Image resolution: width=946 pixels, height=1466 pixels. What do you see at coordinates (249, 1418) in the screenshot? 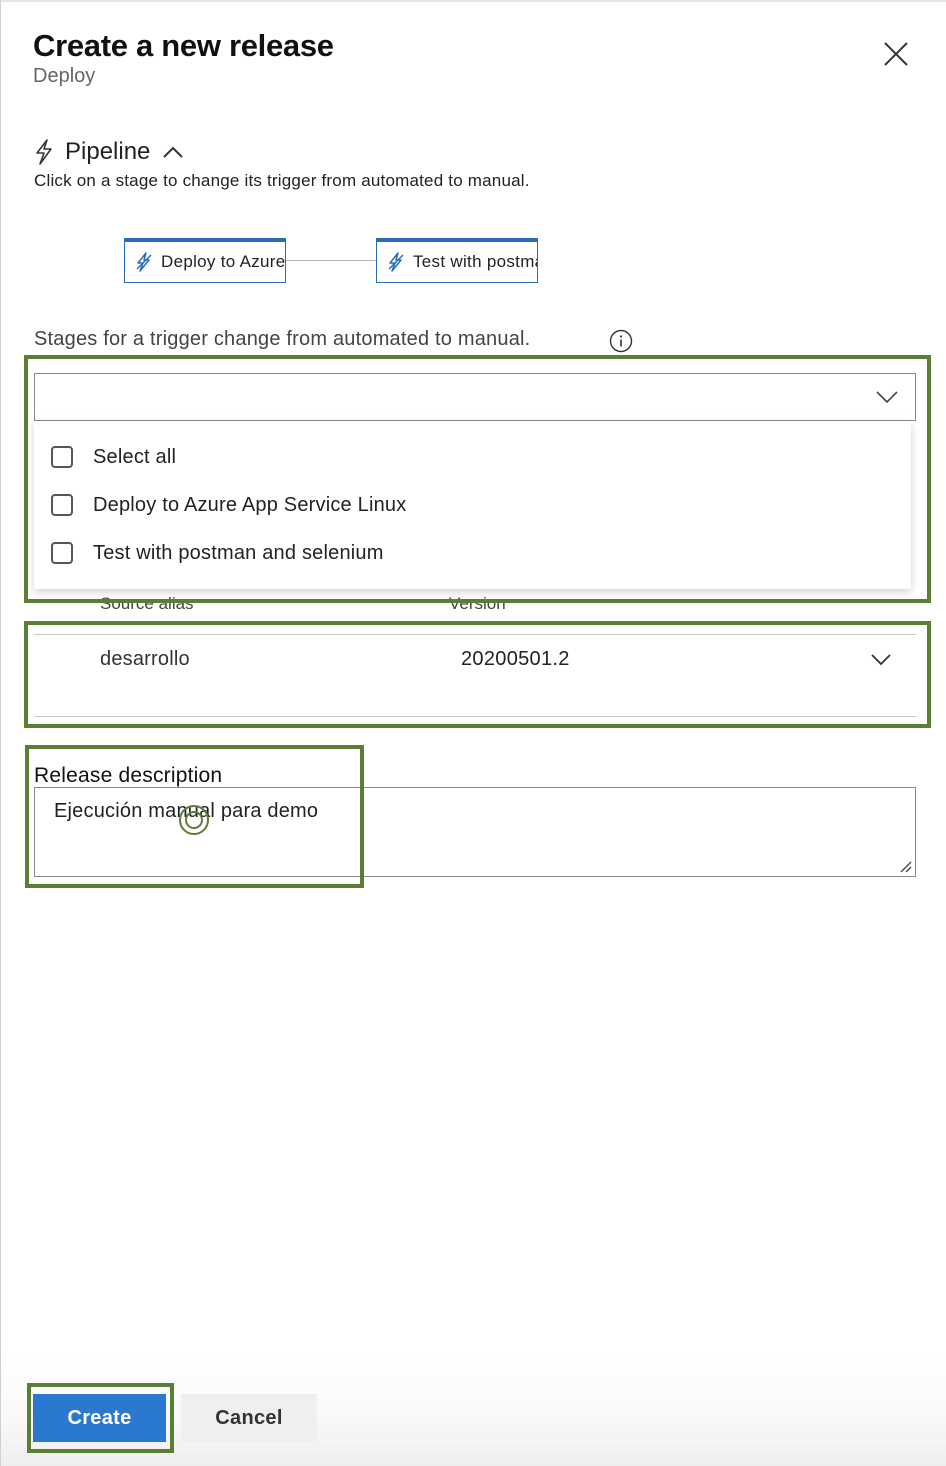
I see `cancel-button: Cancel` at bounding box center [249, 1418].